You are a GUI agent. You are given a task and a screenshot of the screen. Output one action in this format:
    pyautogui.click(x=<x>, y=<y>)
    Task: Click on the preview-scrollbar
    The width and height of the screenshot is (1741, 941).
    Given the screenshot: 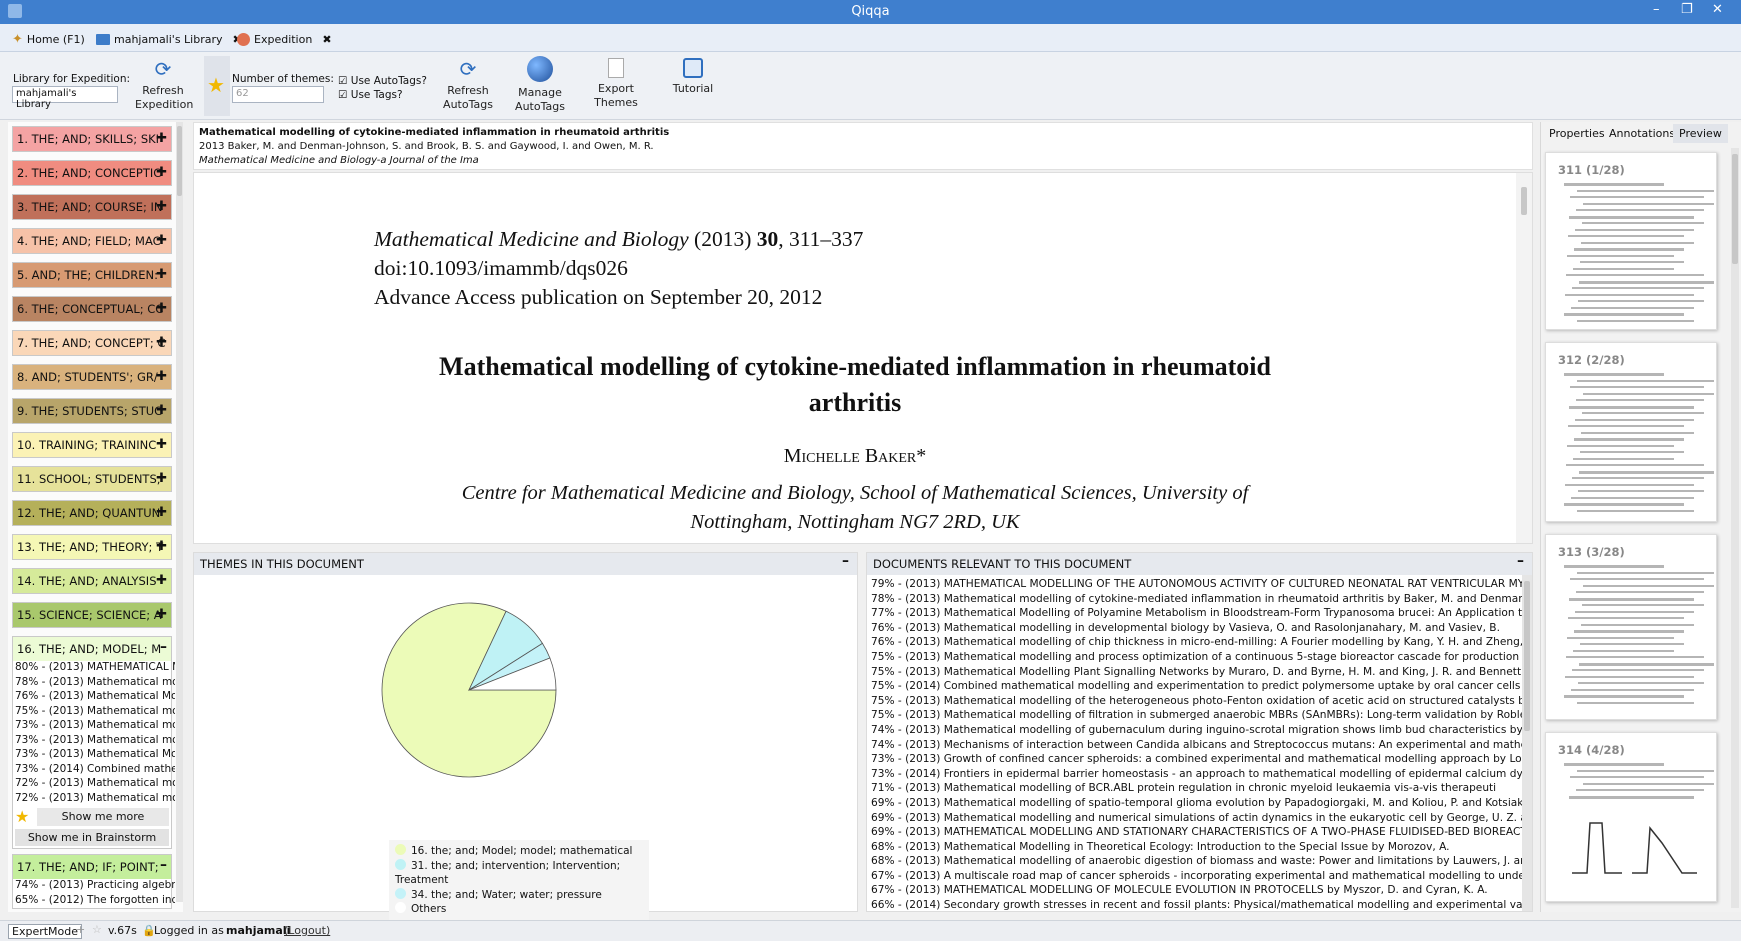 What is the action you would take?
    pyautogui.click(x=1735, y=528)
    